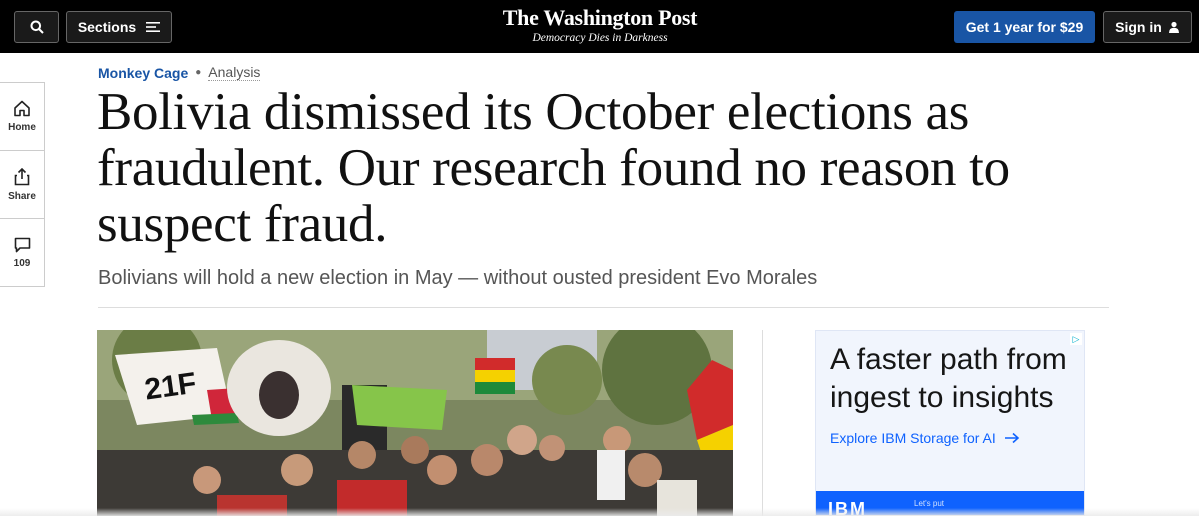 The height and width of the screenshot is (516, 1199). What do you see at coordinates (1024, 27) in the screenshot?
I see `subscribe-button: Get 1 year for $29` at bounding box center [1024, 27].